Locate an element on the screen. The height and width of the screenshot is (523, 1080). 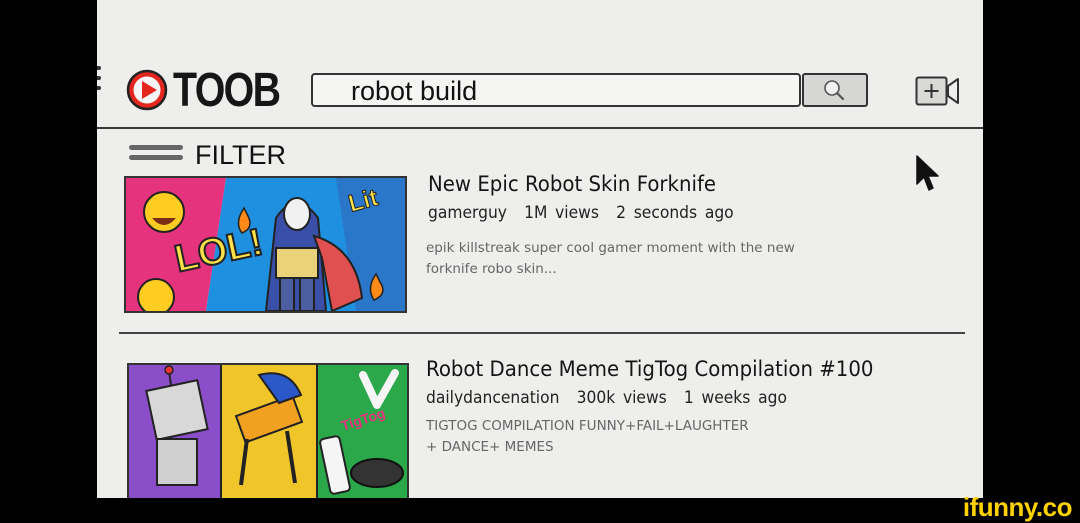
video-meta-1: gamerguy 1M views 2 seconds ago is located at coordinates (585, 212).